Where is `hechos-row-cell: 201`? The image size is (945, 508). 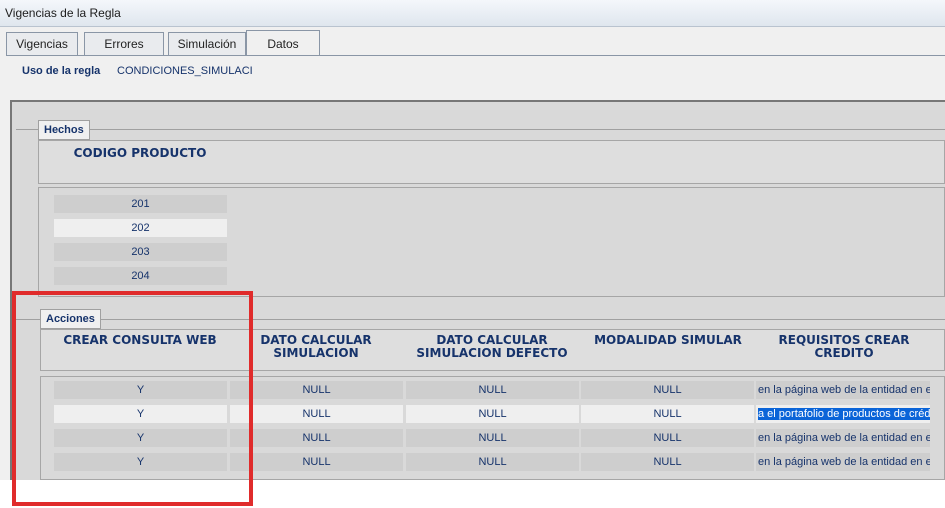
hechos-row-cell: 201 is located at coordinates (140, 204).